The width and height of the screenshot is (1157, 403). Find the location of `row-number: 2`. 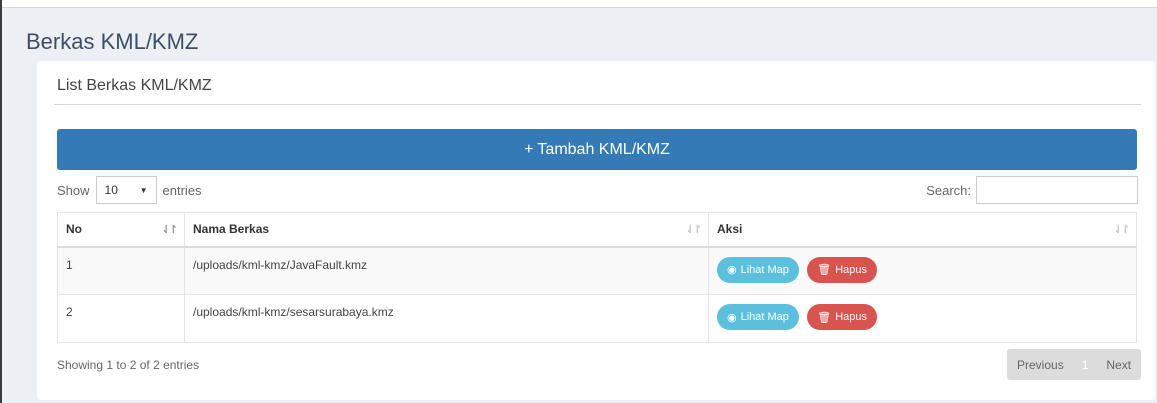

row-number: 2 is located at coordinates (121, 318).